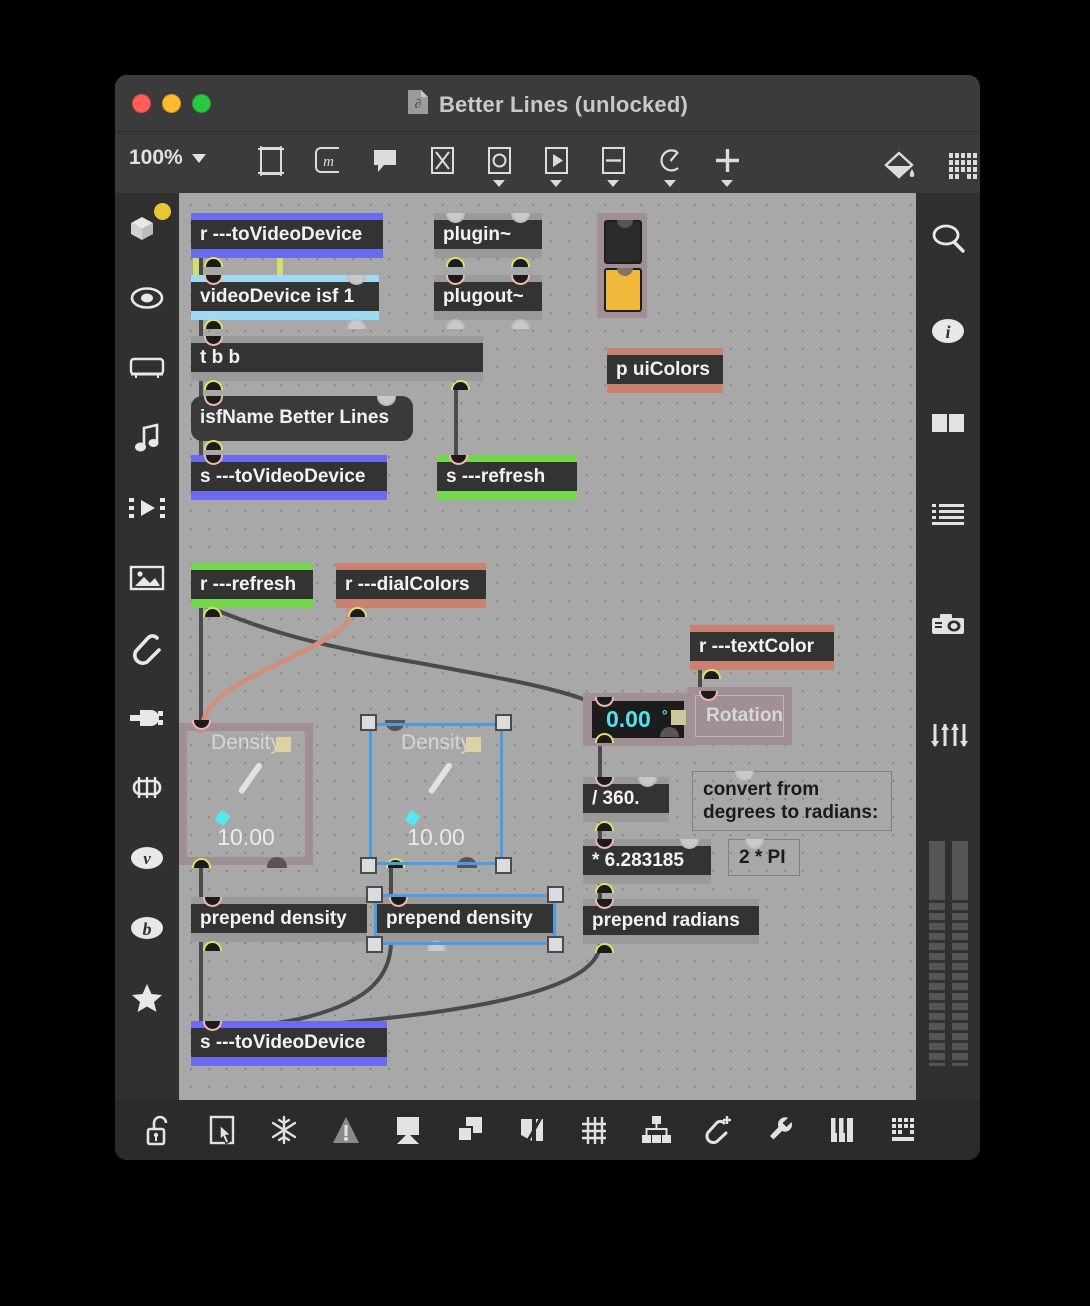  Describe the element at coordinates (408, 1130) in the screenshot. I see `presentation-mode-button` at that location.